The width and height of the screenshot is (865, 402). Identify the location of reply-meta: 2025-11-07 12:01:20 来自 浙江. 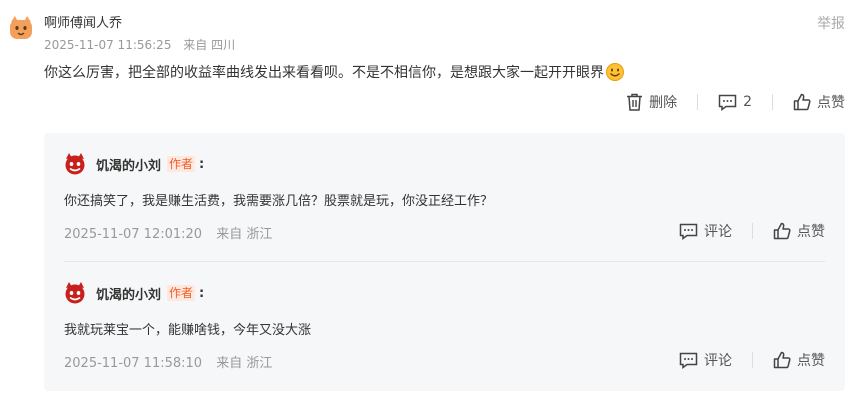
(168, 232).